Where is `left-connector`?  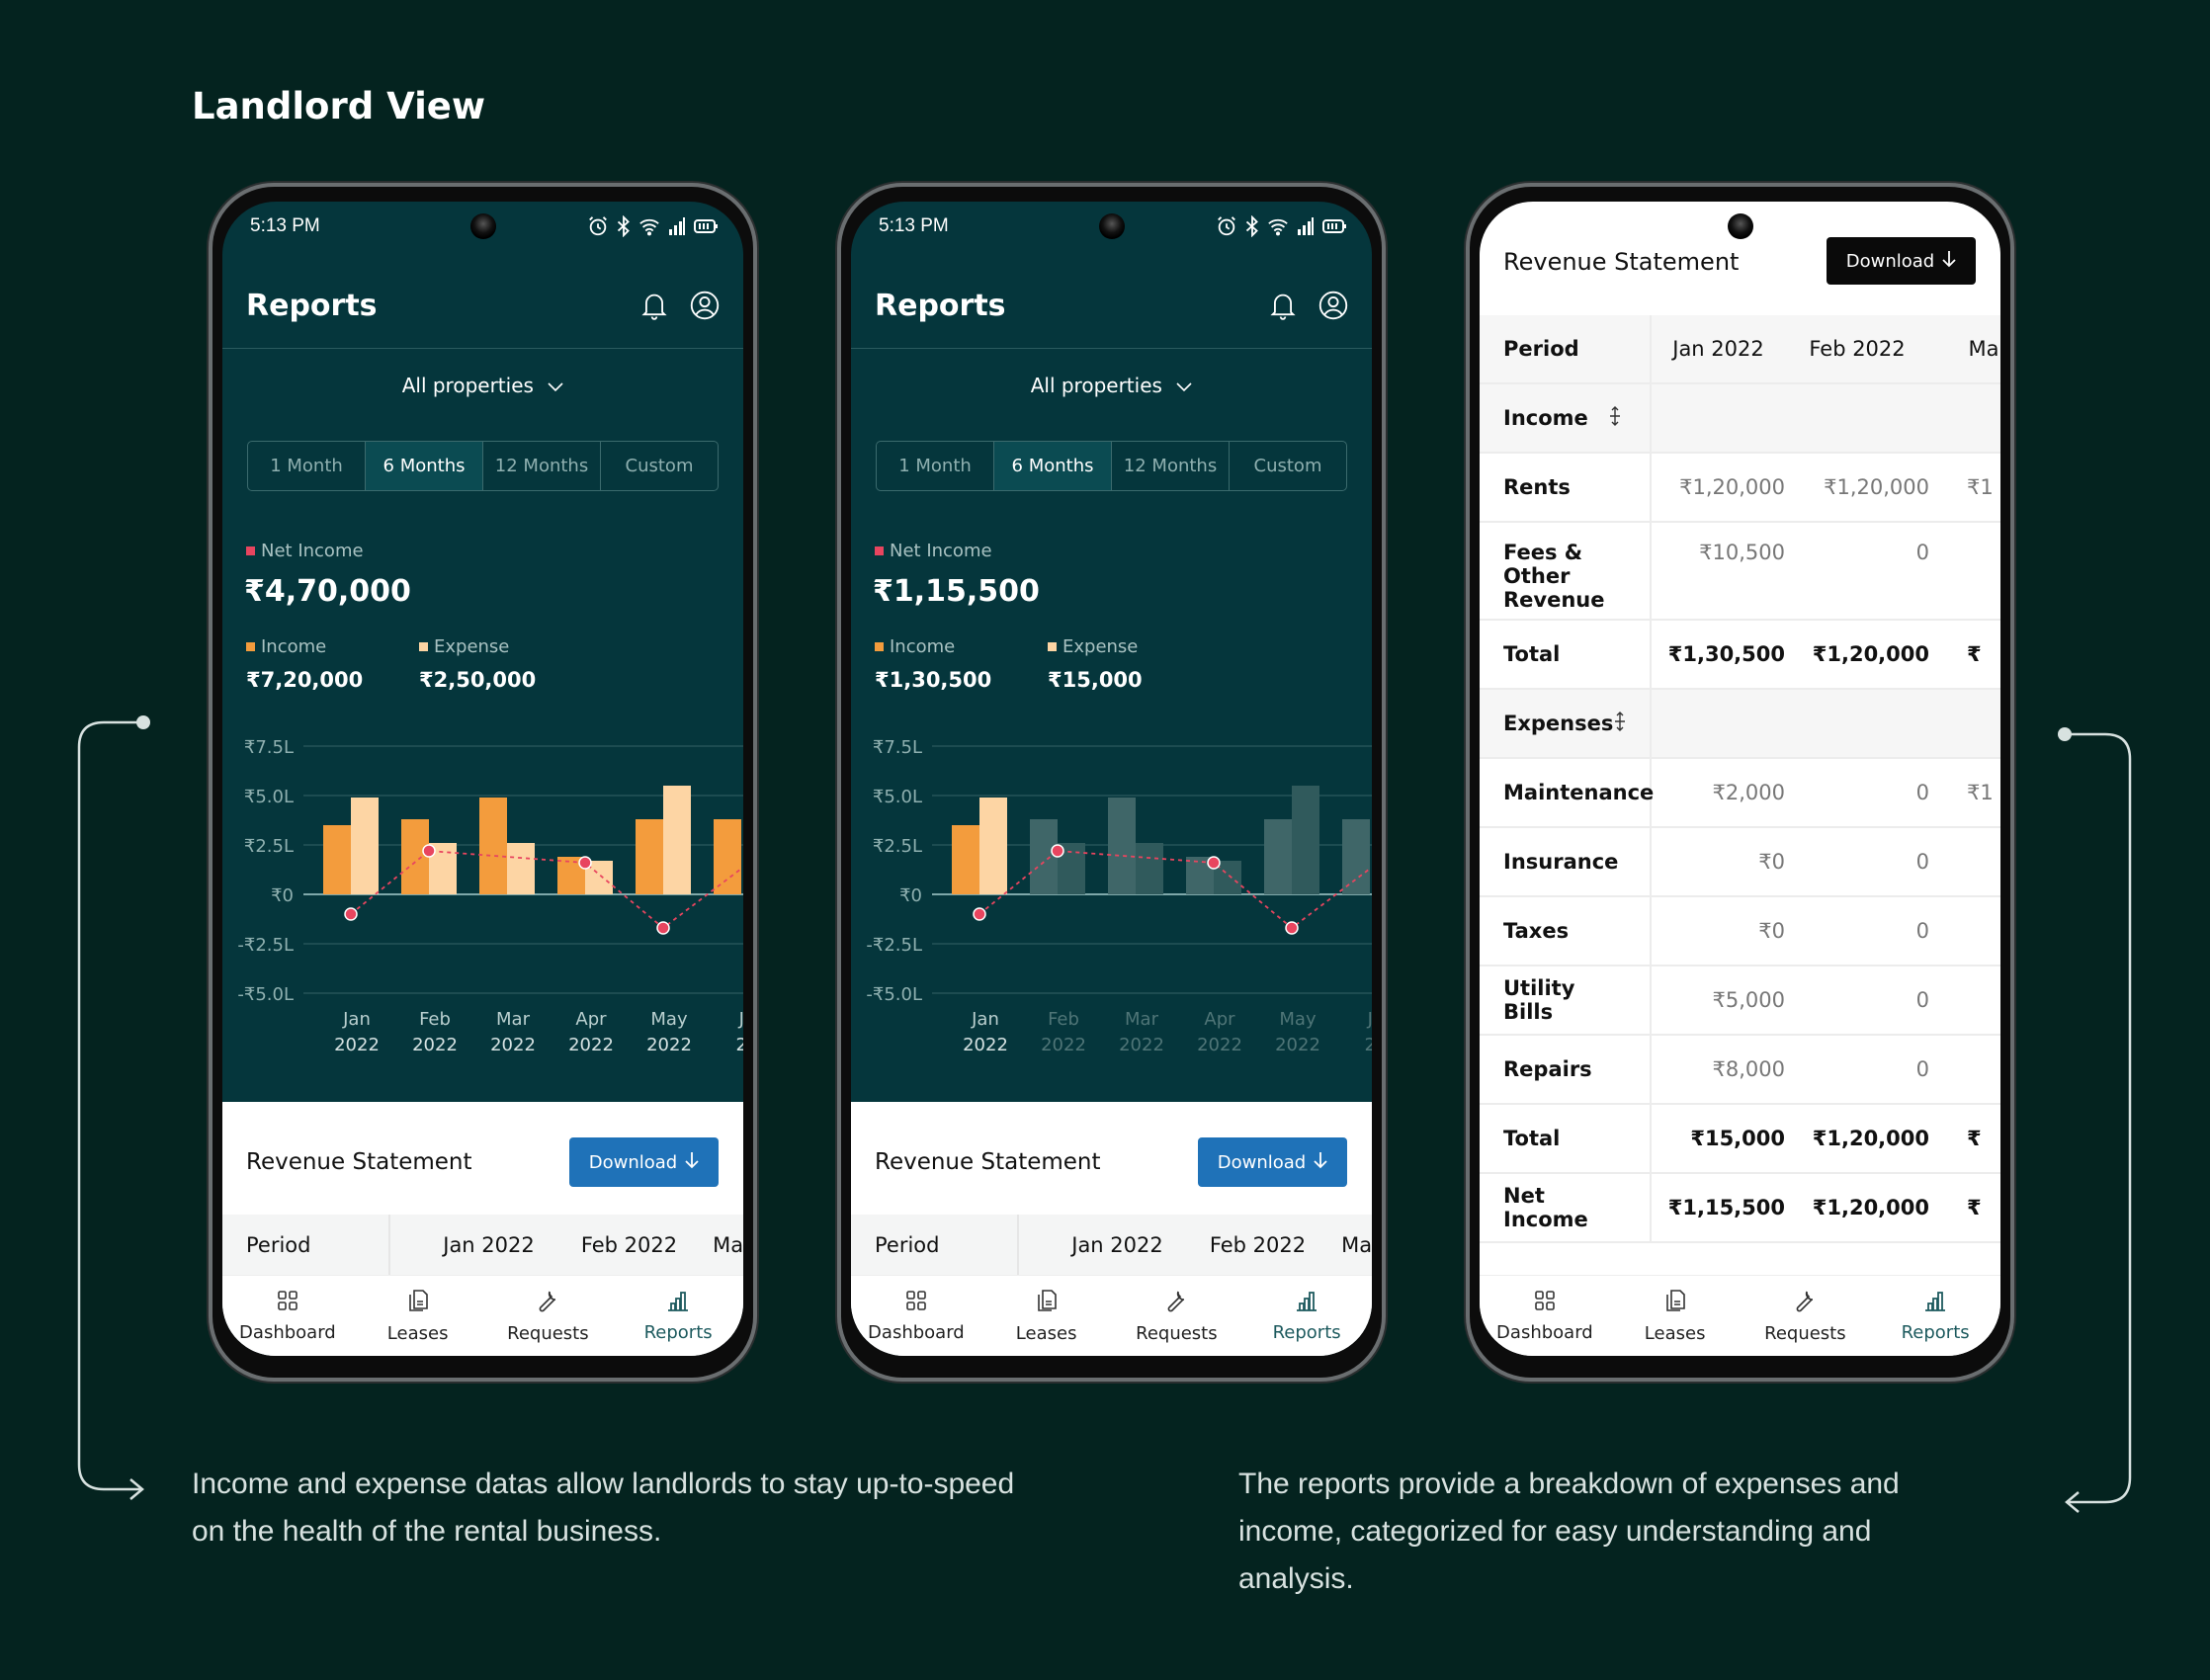 left-connector is located at coordinates (110, 1105).